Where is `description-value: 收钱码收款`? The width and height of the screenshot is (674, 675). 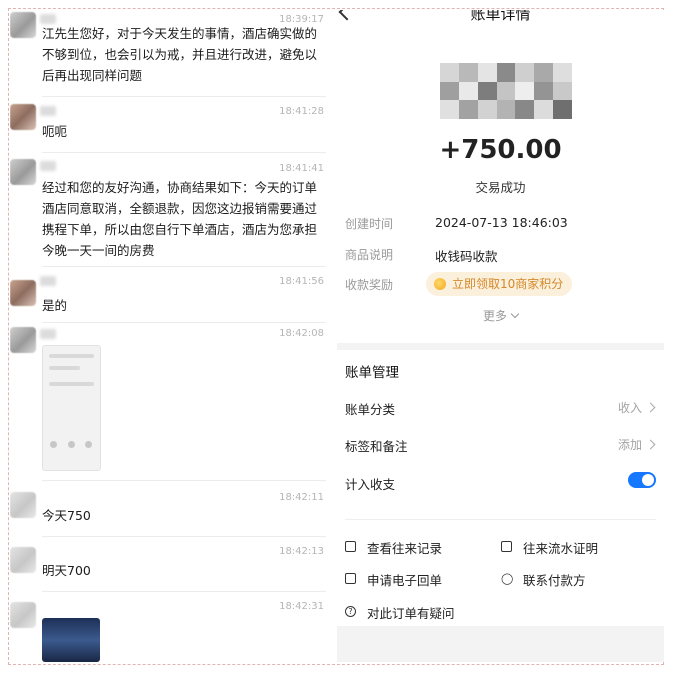
description-value: 收钱码收款 is located at coordinates (466, 256).